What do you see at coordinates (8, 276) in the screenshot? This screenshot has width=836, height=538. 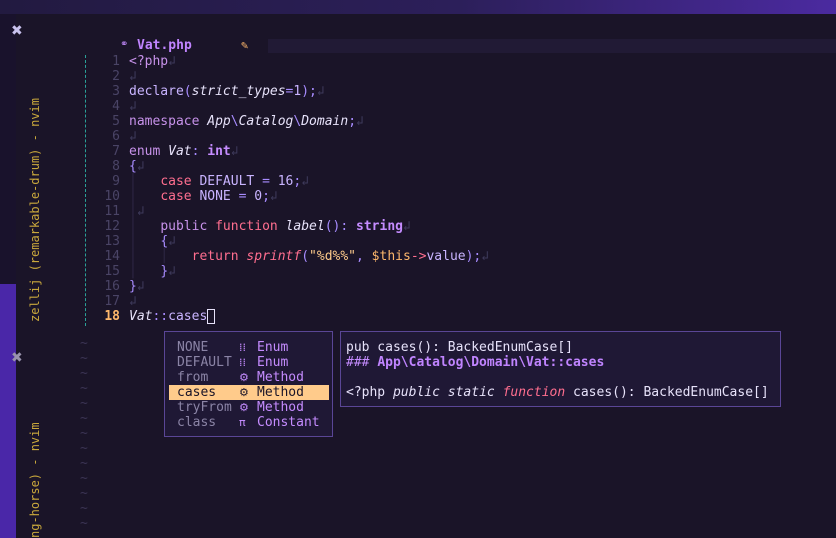 I see `zellij-side-bar` at bounding box center [8, 276].